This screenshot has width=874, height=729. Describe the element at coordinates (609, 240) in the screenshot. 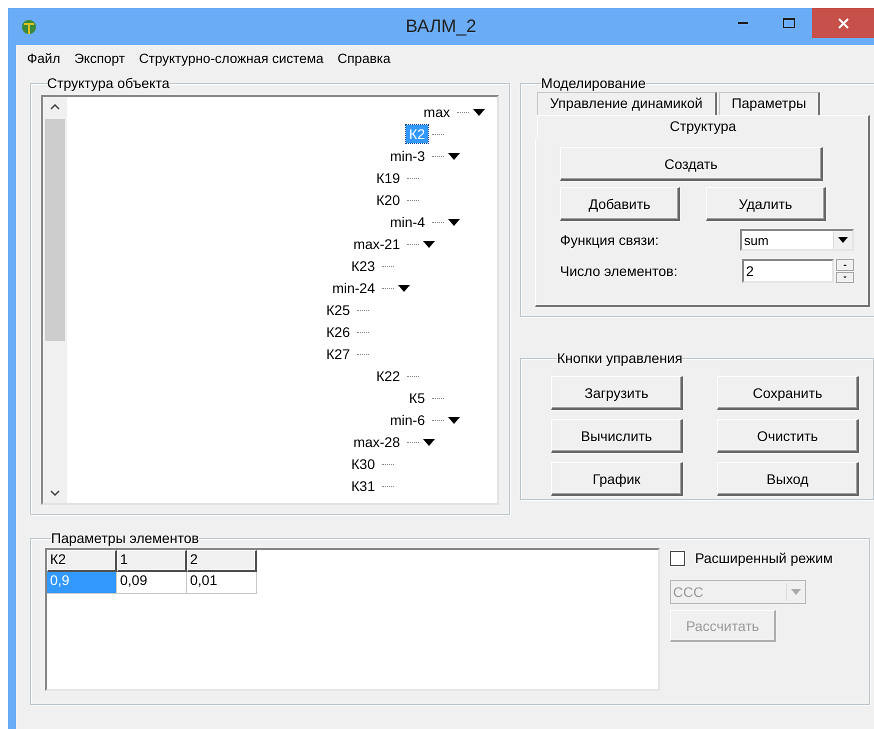

I see `field-label: Функция связи:` at that location.